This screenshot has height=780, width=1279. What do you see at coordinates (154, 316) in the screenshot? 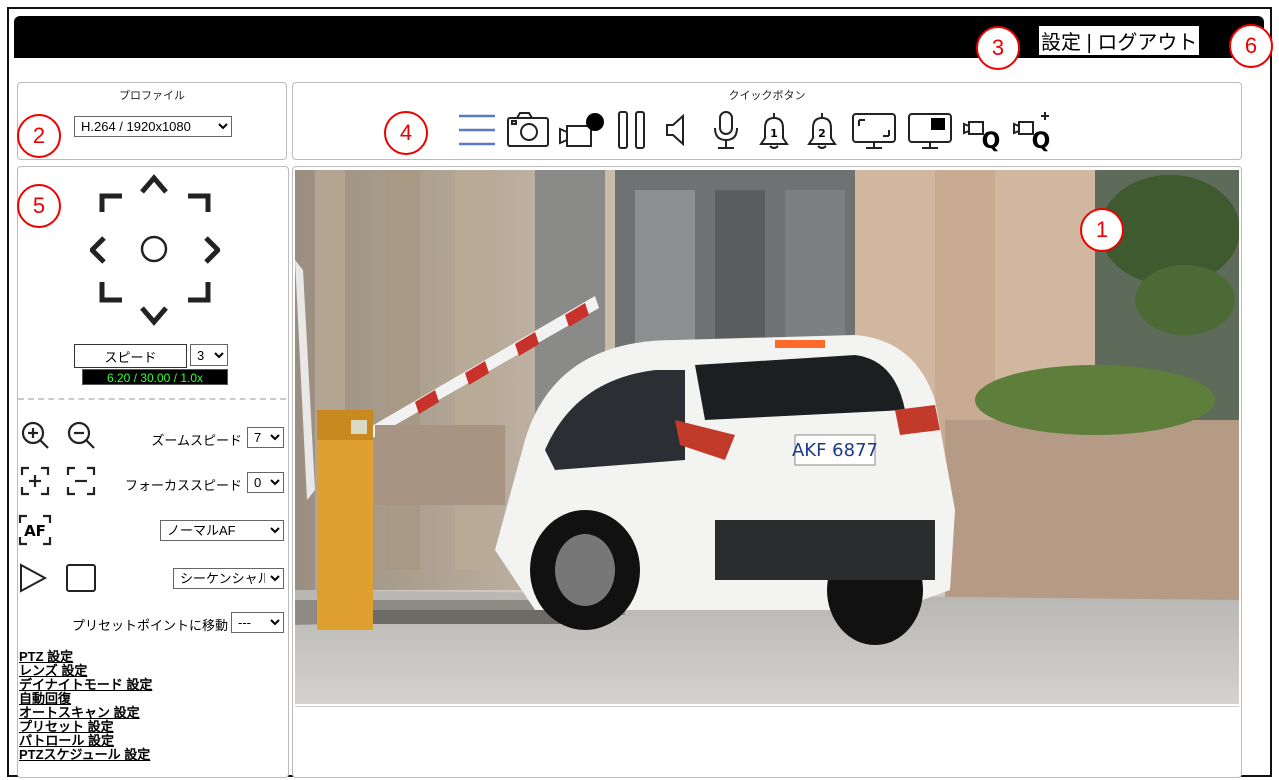
I see `ptz-down-icon` at bounding box center [154, 316].